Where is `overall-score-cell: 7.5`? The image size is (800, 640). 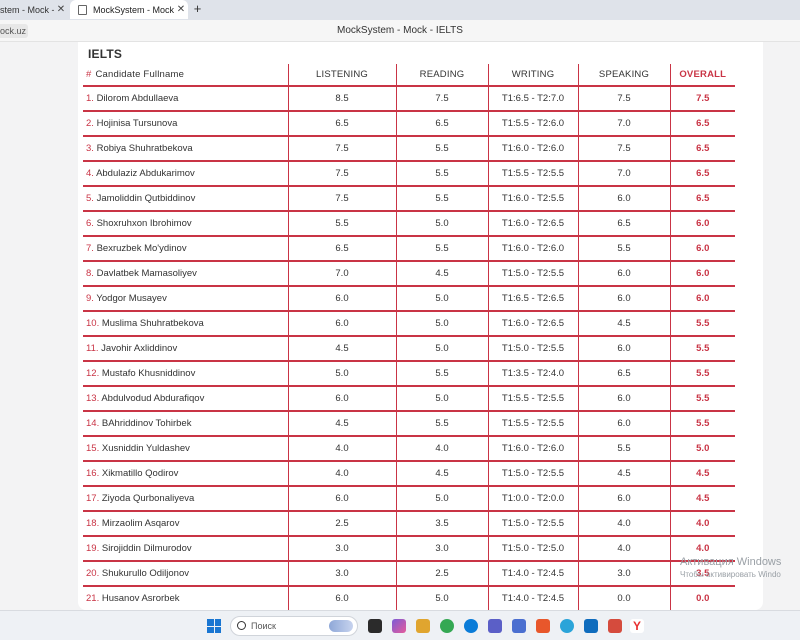 overall-score-cell: 7.5 is located at coordinates (702, 99).